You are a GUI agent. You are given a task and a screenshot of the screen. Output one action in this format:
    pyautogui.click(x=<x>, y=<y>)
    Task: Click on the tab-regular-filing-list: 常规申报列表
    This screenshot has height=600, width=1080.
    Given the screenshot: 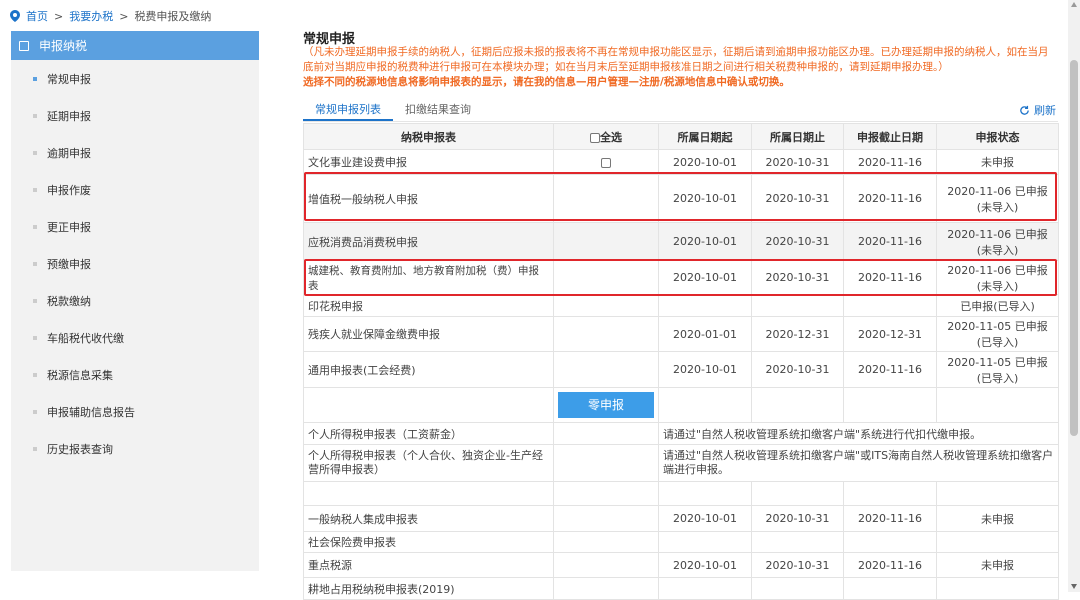 What is the action you would take?
    pyautogui.click(x=348, y=110)
    